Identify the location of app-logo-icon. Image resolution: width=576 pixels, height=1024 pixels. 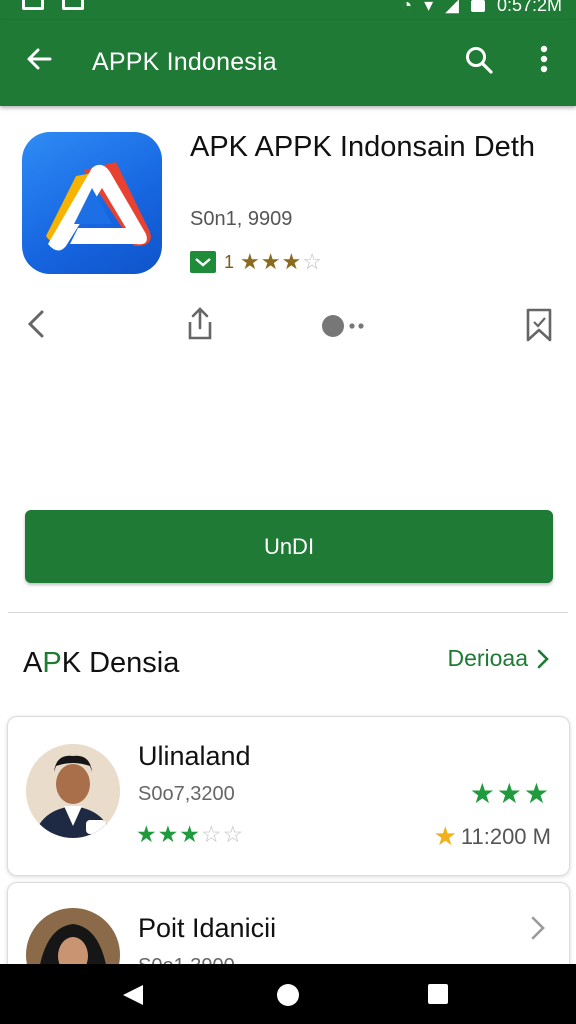
(92, 203).